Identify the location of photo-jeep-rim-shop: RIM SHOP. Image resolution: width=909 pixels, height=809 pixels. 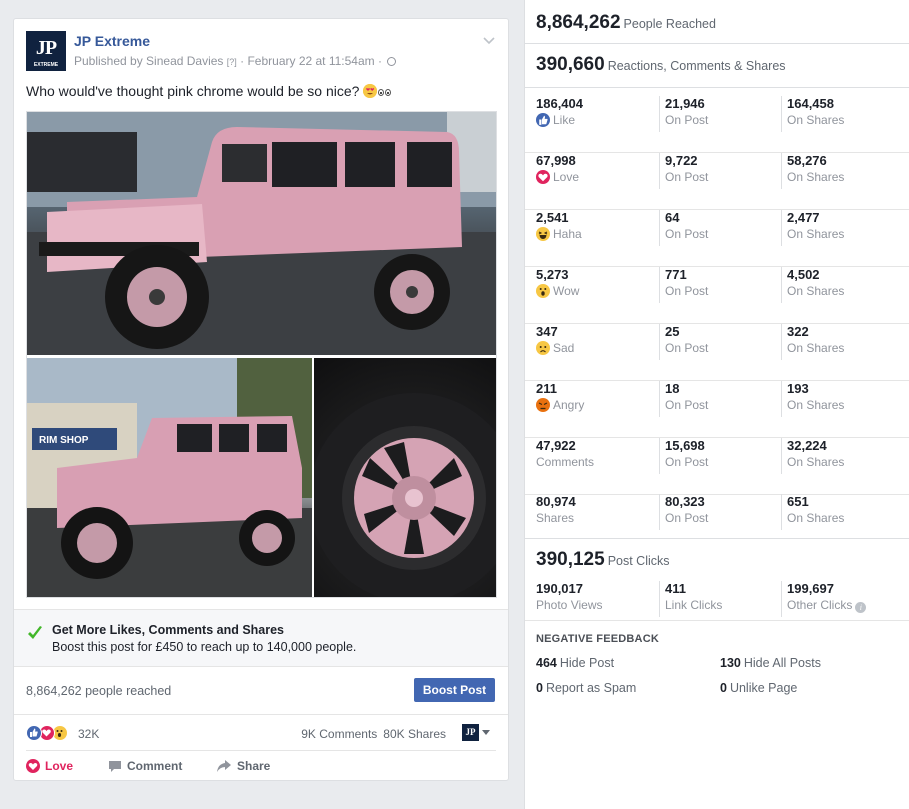
(169, 477).